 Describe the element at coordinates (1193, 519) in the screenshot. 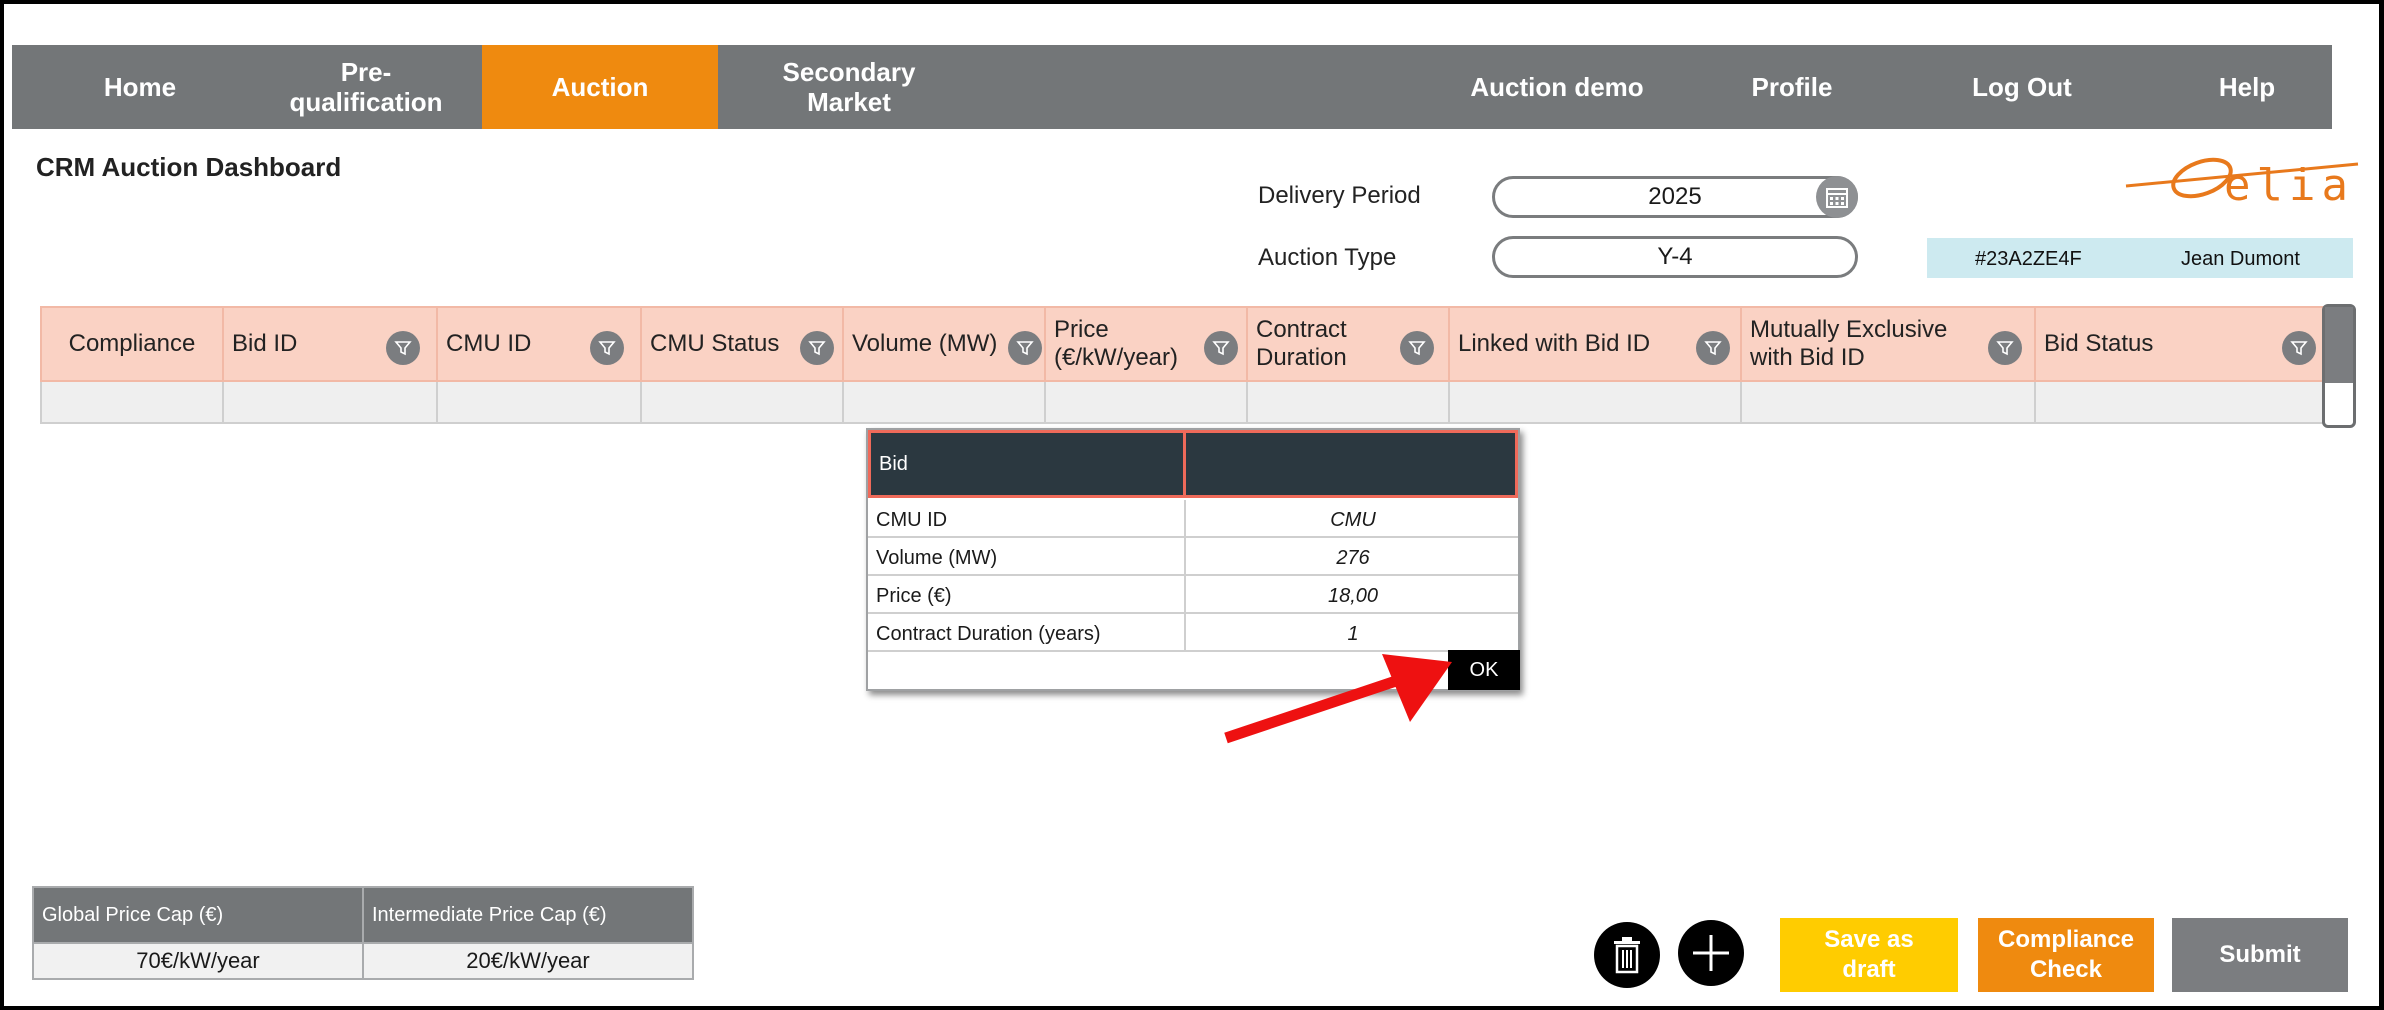

I see `popup-row: CMU ID CMU` at that location.